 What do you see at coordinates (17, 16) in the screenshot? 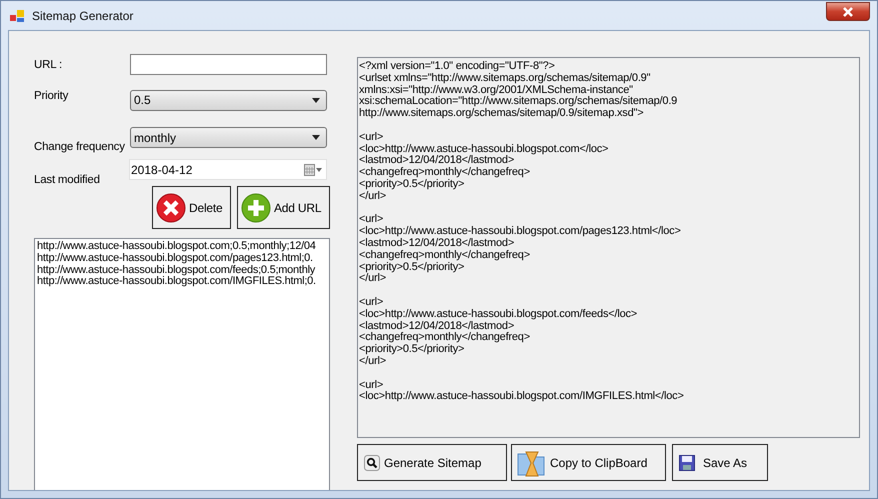
I see `app-icon` at bounding box center [17, 16].